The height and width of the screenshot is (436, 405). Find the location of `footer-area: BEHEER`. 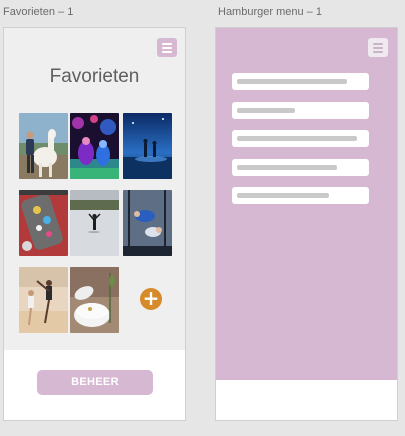

footer-area: BEHEER is located at coordinates (94, 385).